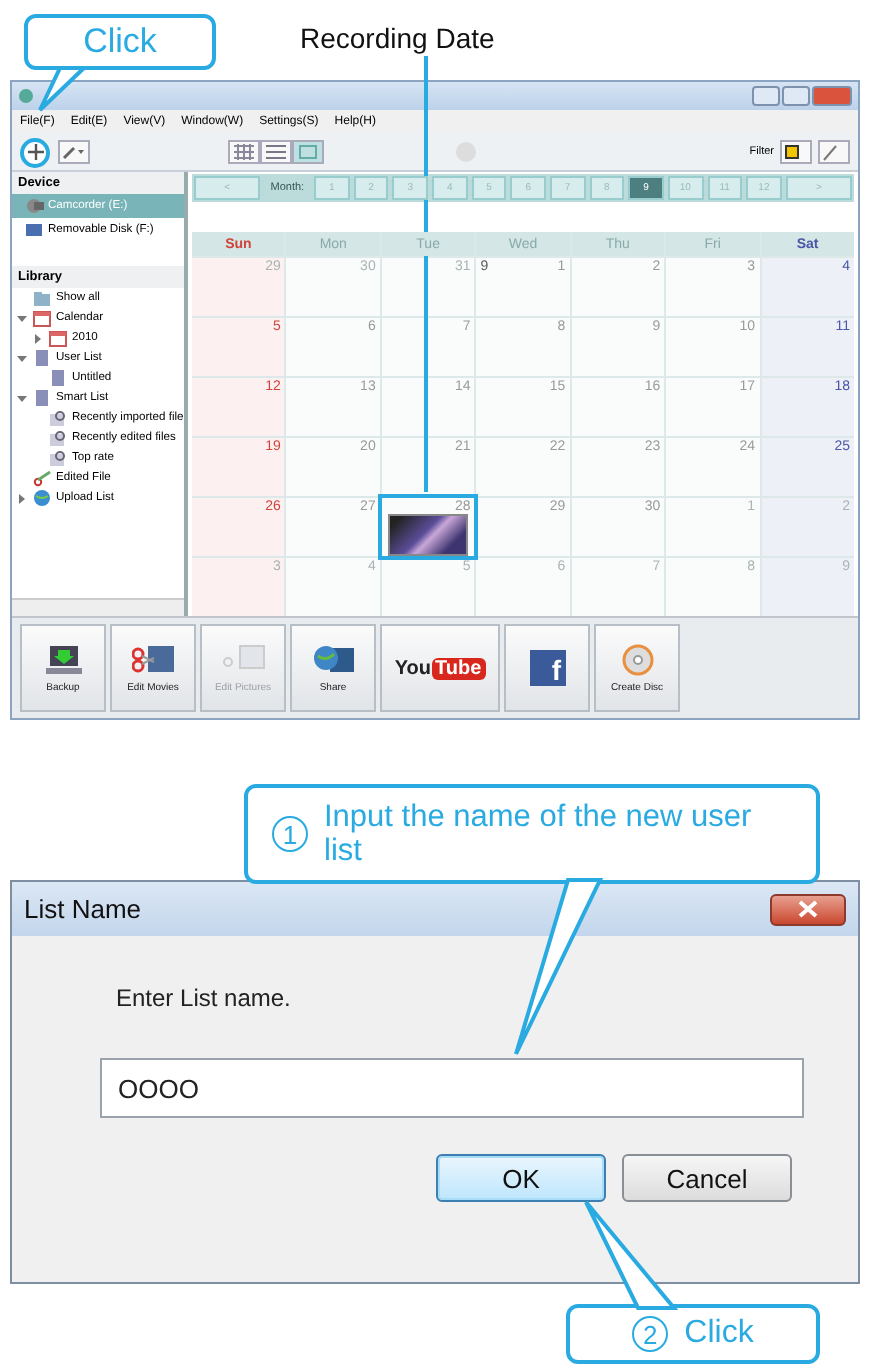 This screenshot has height=1366, width=870. I want to click on pen-icon, so click(74, 152).